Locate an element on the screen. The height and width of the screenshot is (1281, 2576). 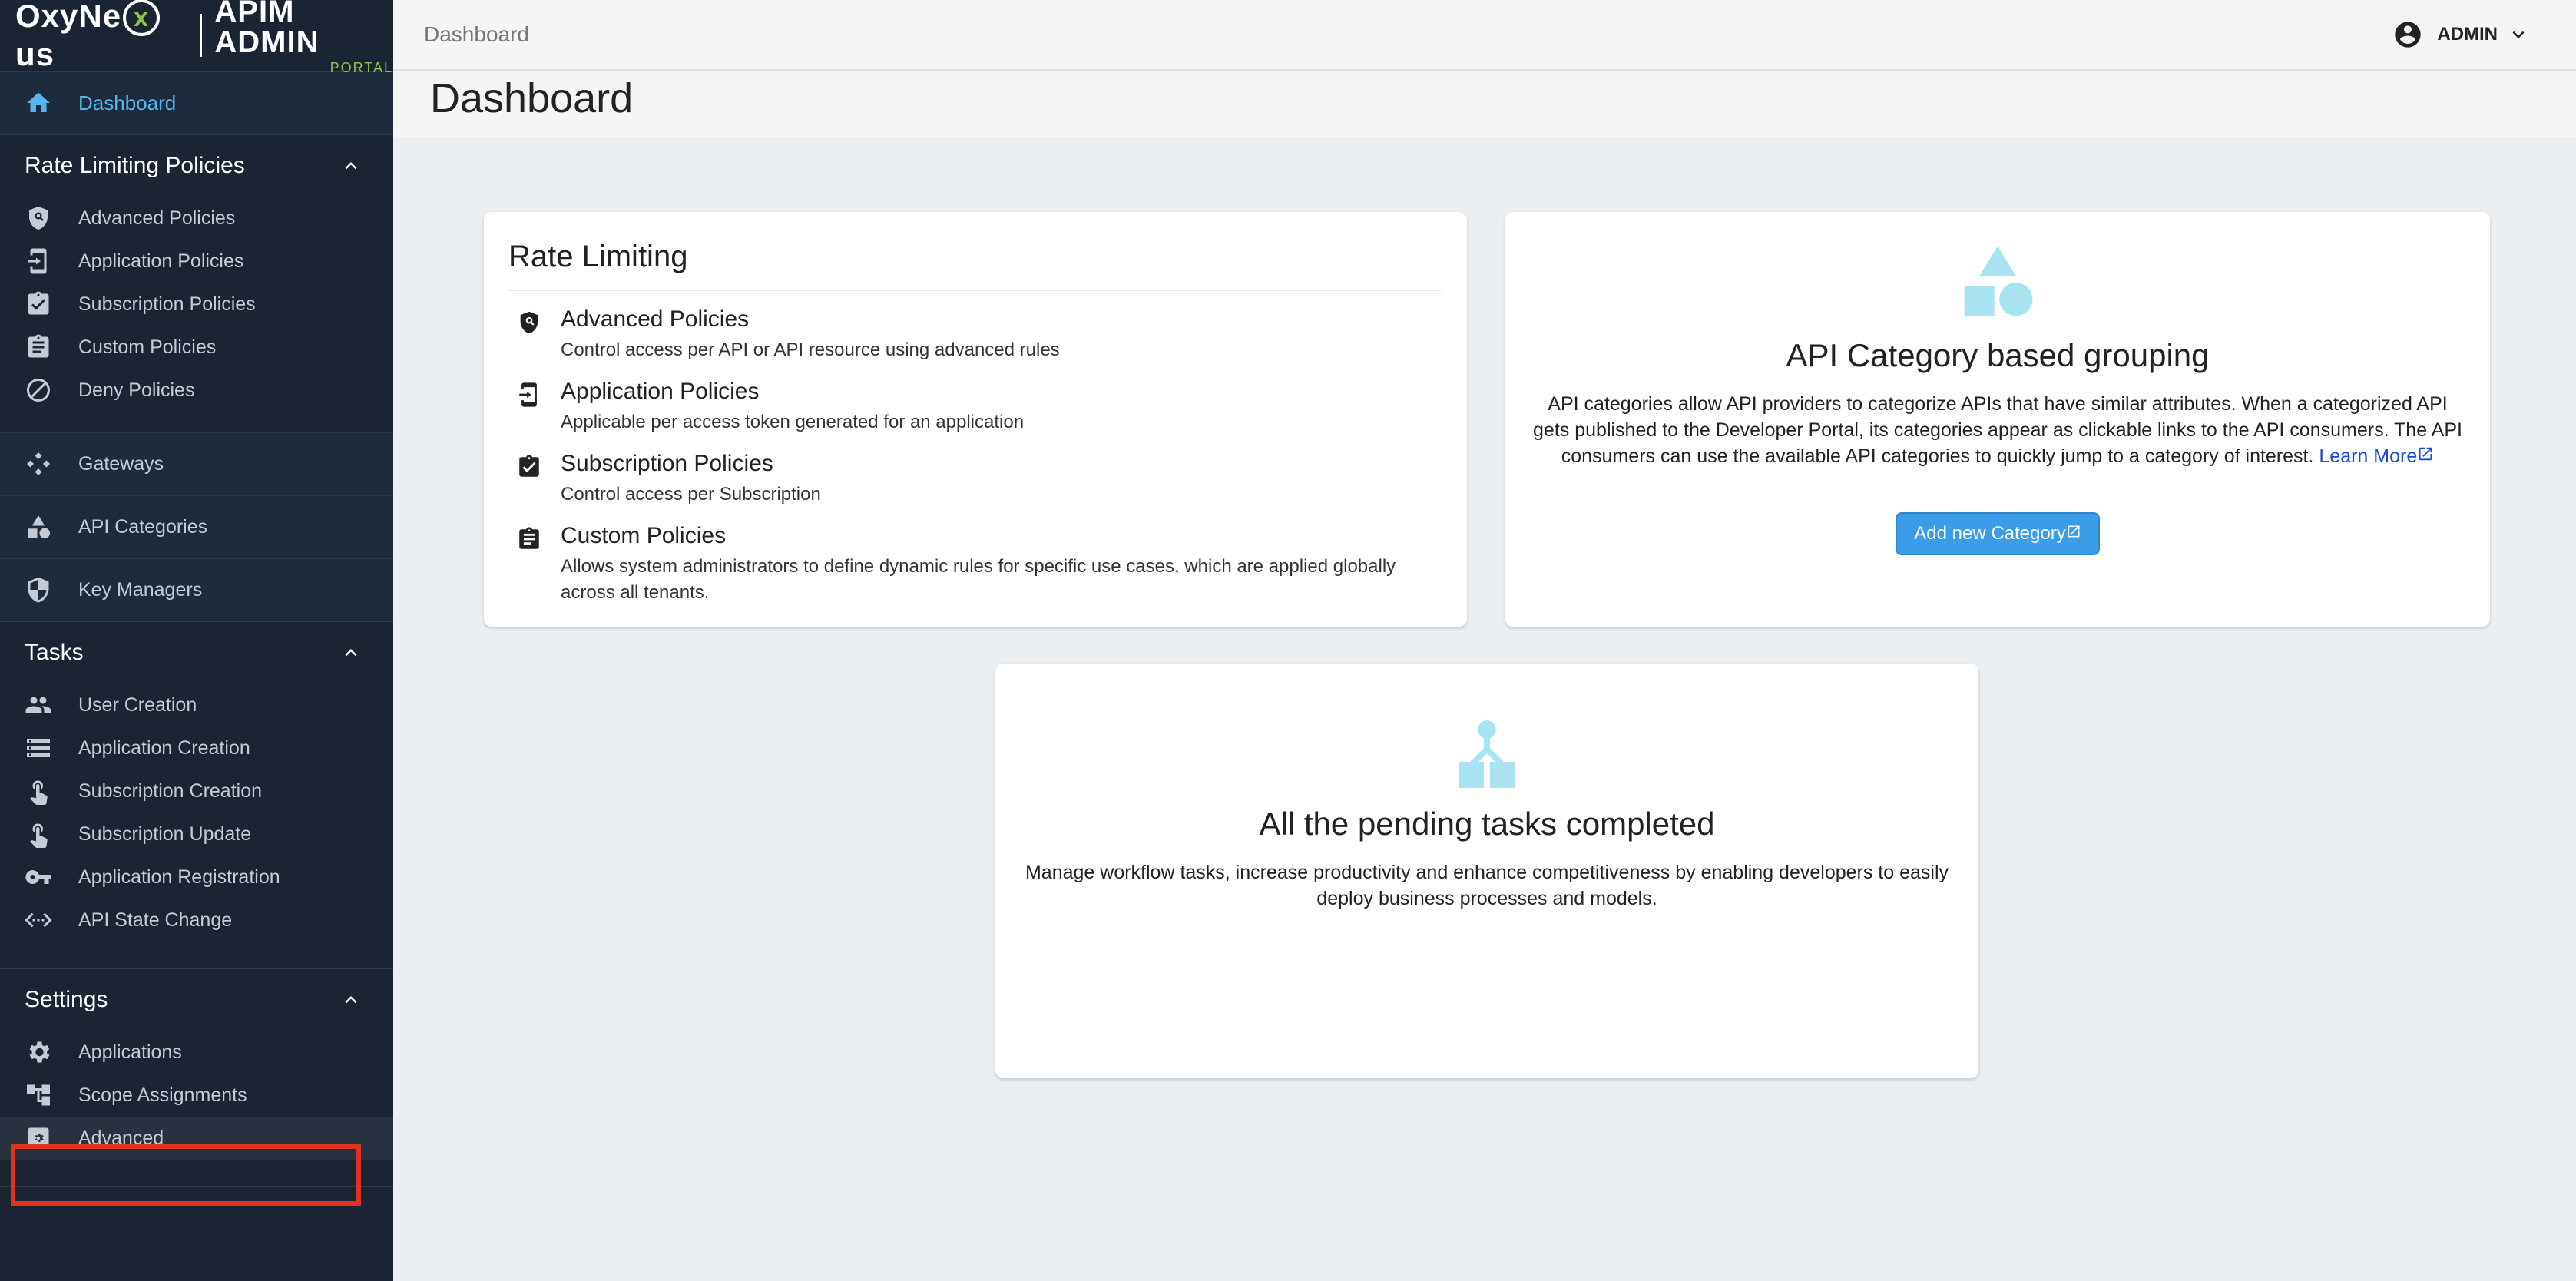
code-dots-icon is located at coordinates (38, 920).